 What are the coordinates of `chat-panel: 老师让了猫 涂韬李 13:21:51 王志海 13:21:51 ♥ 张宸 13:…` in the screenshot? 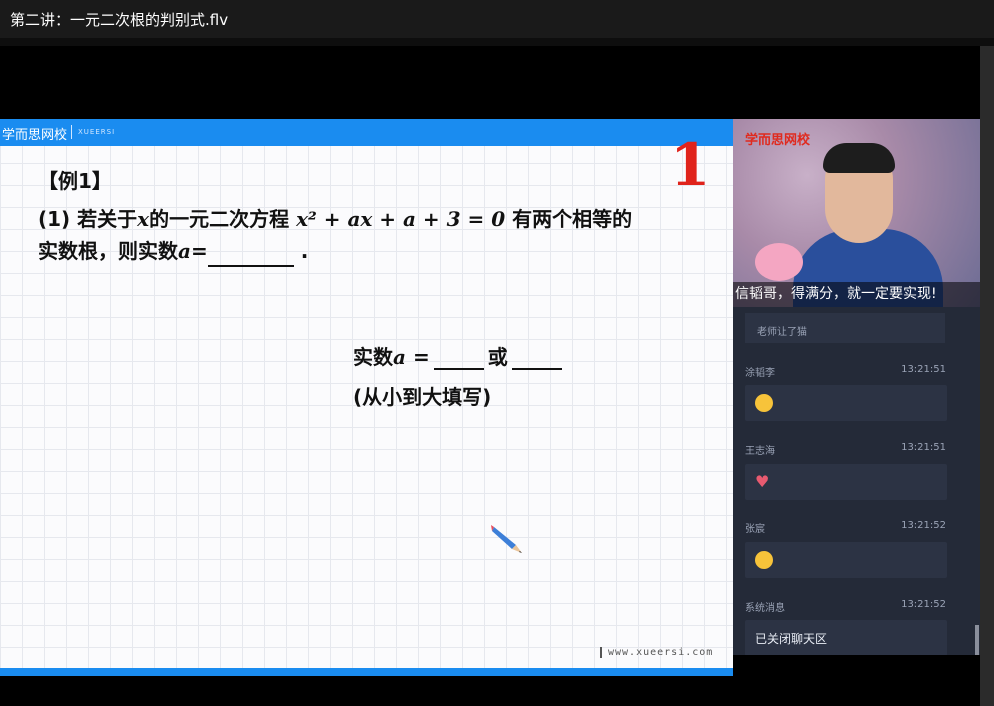 It's located at (856, 481).